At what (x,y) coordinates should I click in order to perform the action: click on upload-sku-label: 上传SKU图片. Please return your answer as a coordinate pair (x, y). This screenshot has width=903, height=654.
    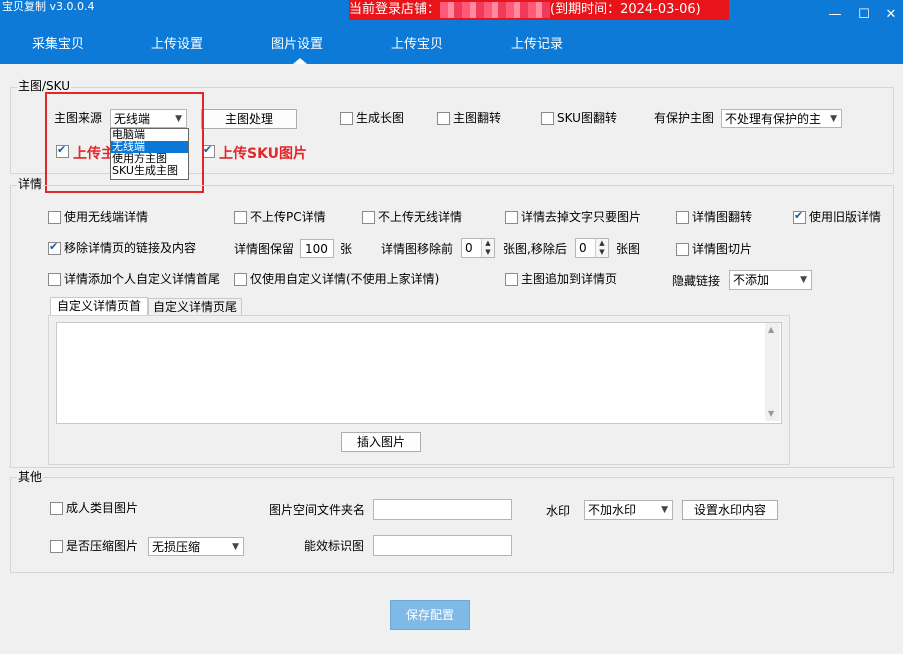
    Looking at the image, I should click on (263, 154).